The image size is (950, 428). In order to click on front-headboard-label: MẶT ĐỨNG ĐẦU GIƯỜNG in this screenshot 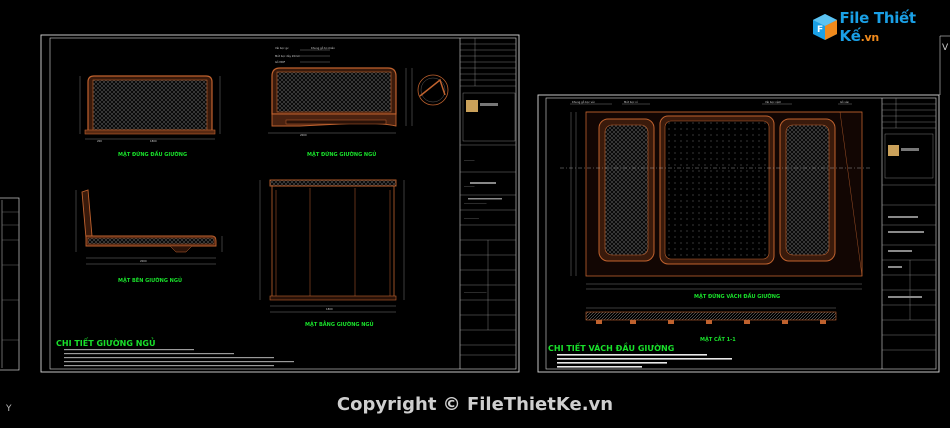, I will do `click(152, 153)`.